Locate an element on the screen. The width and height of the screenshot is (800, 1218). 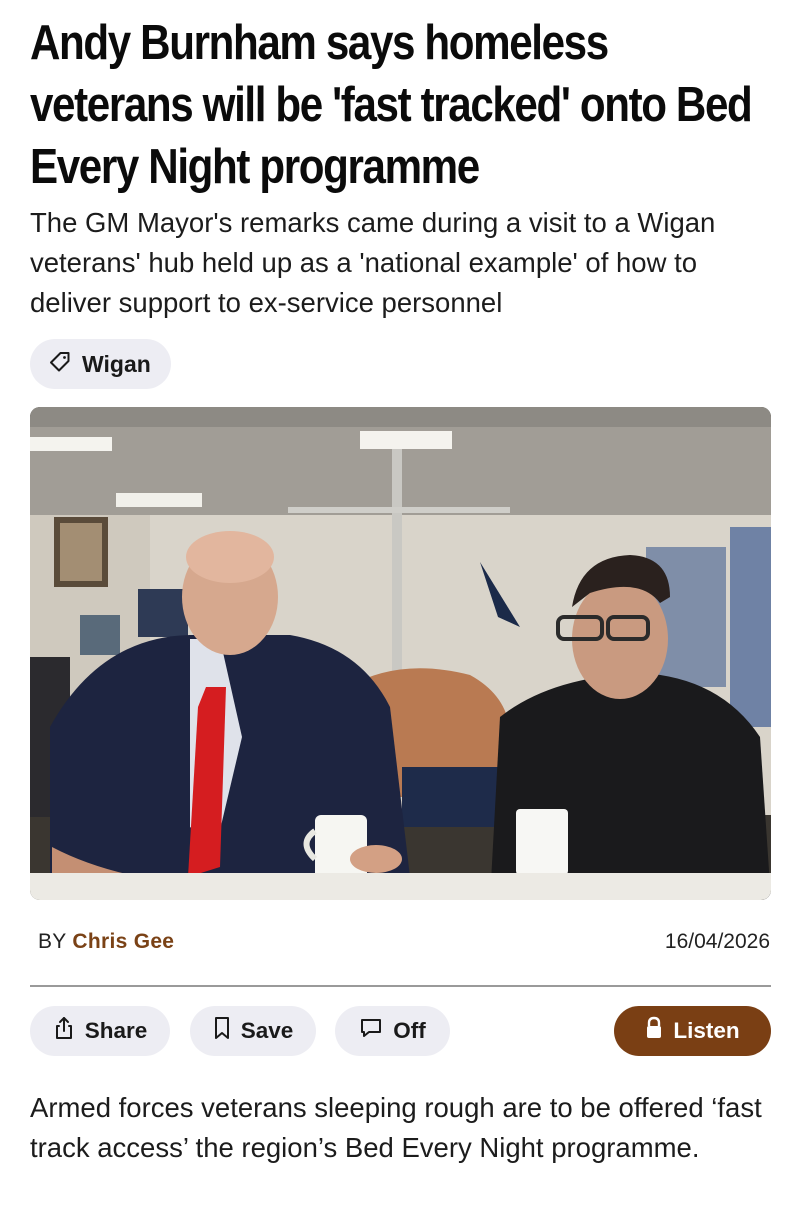
share-label: Share is located at coordinates (116, 1030).